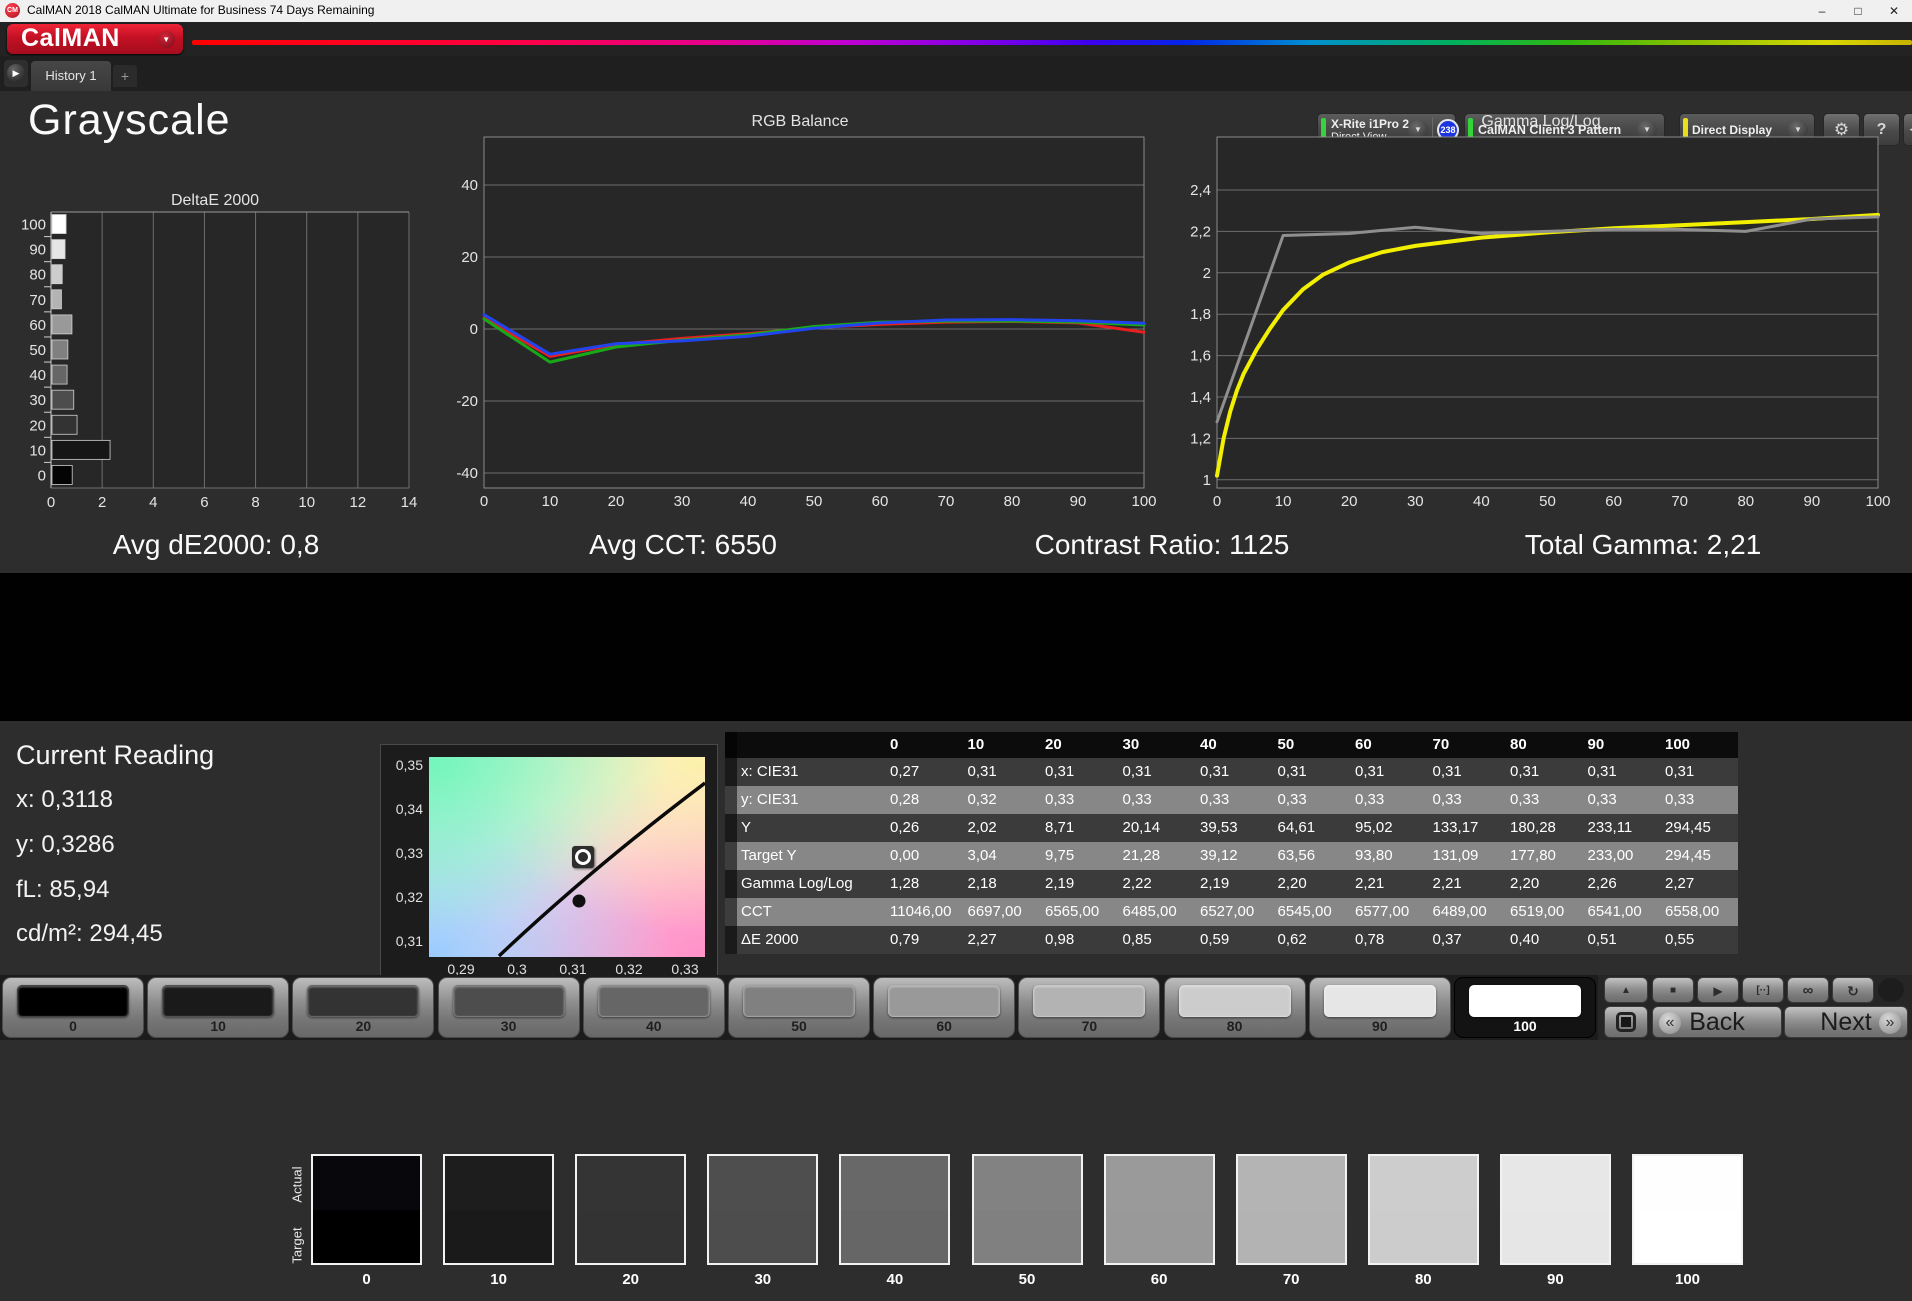  What do you see at coordinates (1846, 1022) in the screenshot?
I see `next-button: Next »` at bounding box center [1846, 1022].